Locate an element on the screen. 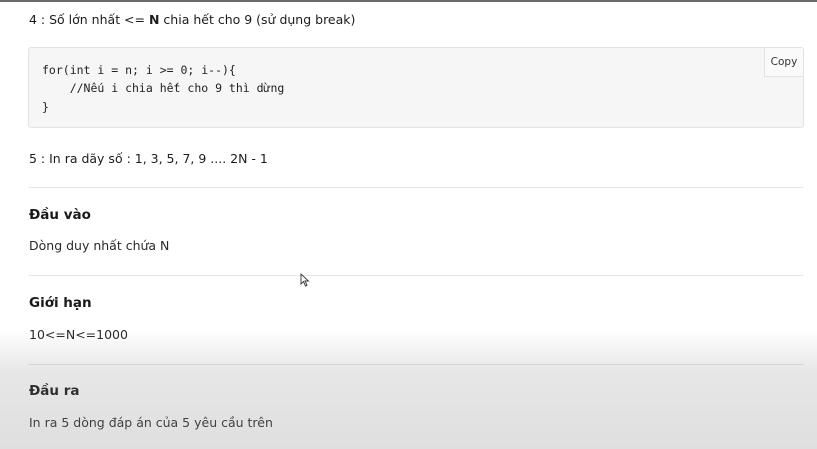 This screenshot has width=817, height=449. code-line-1: for(int i = n; i >= 0; i--){ is located at coordinates (139, 70).